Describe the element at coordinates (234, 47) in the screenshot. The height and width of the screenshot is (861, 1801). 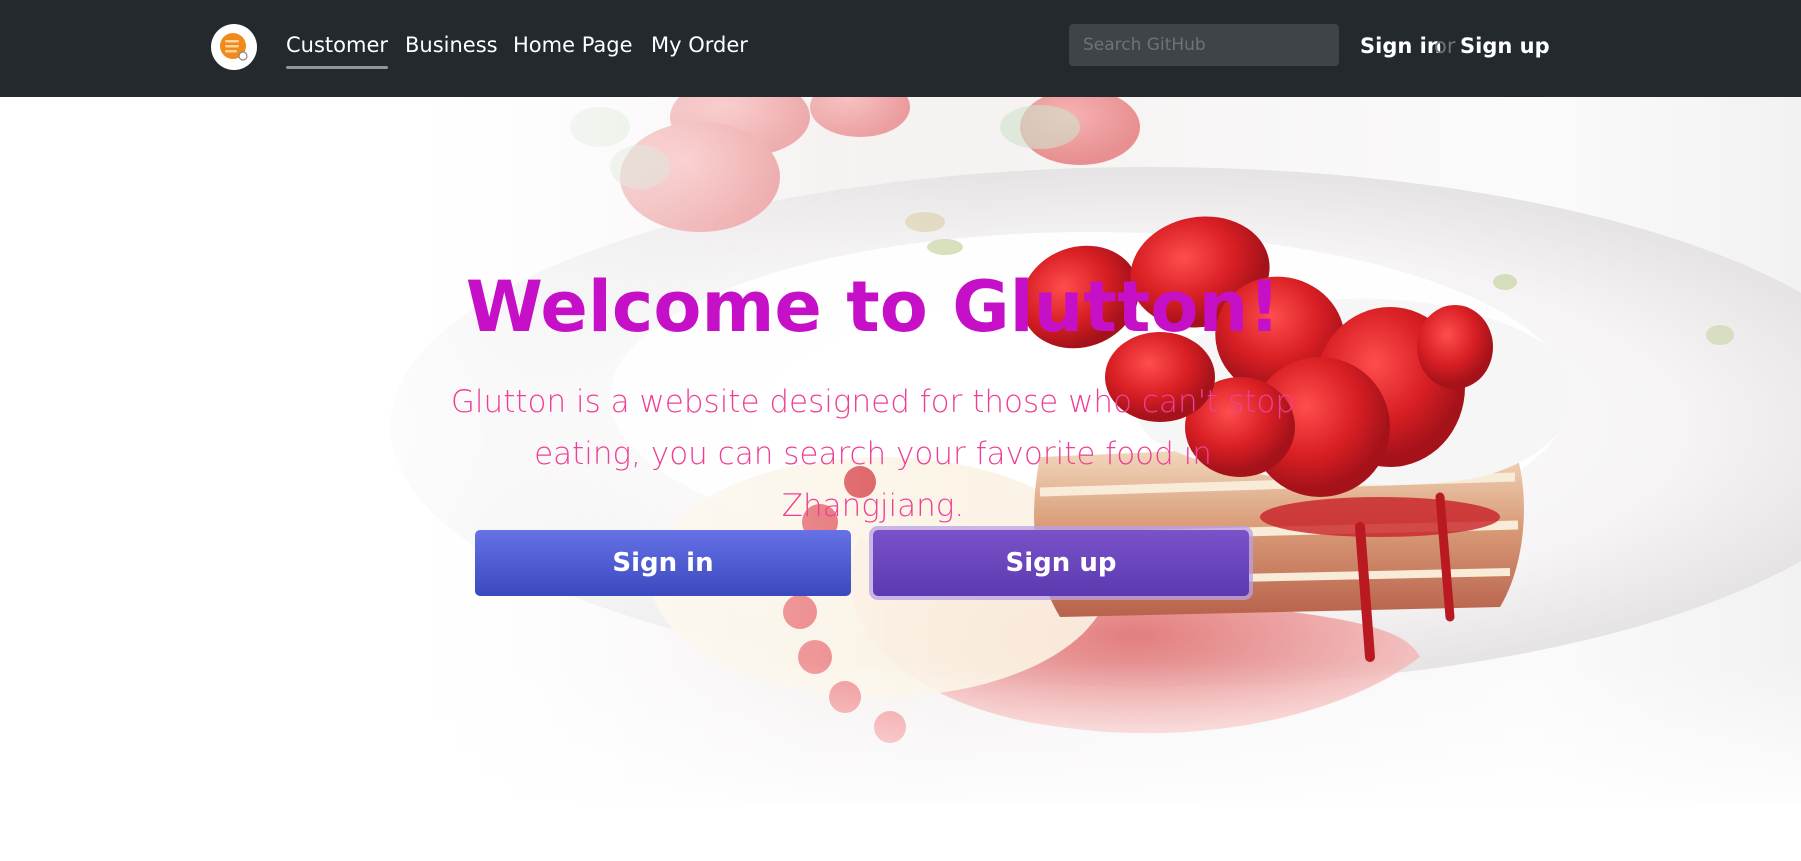
I see `glutton-logo-icon` at that location.